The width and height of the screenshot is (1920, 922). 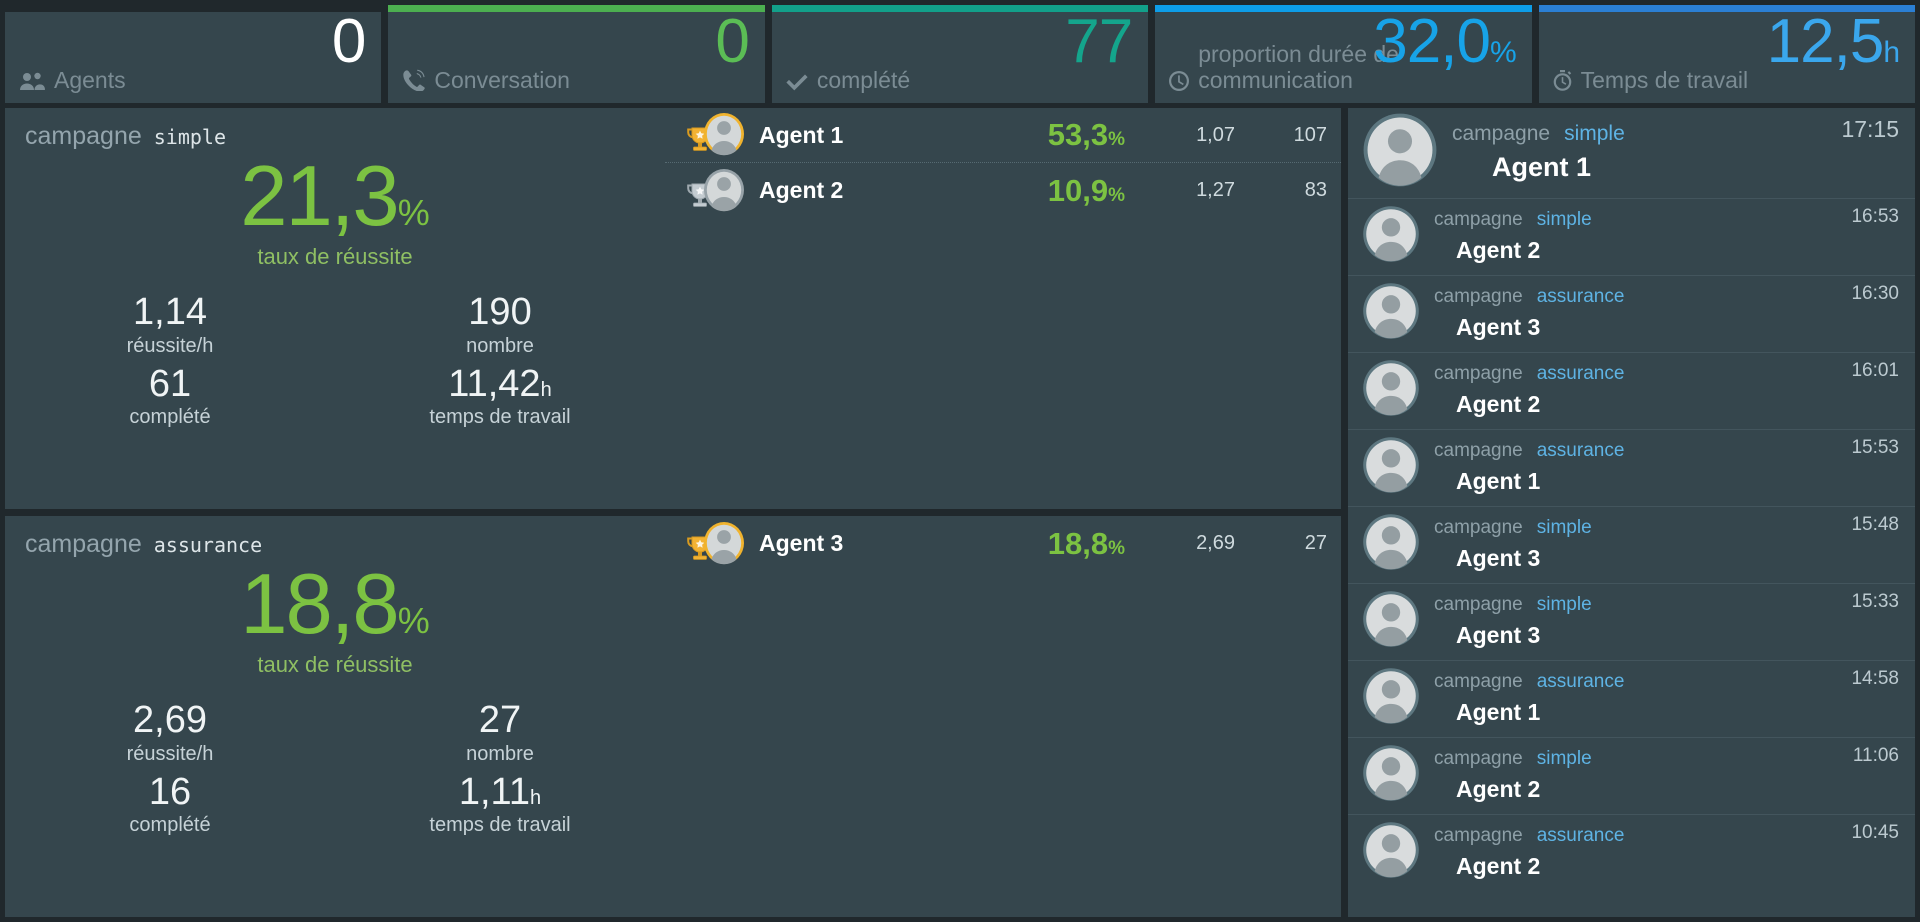 What do you see at coordinates (170, 825) in the screenshot?
I see `metric-label: complété` at bounding box center [170, 825].